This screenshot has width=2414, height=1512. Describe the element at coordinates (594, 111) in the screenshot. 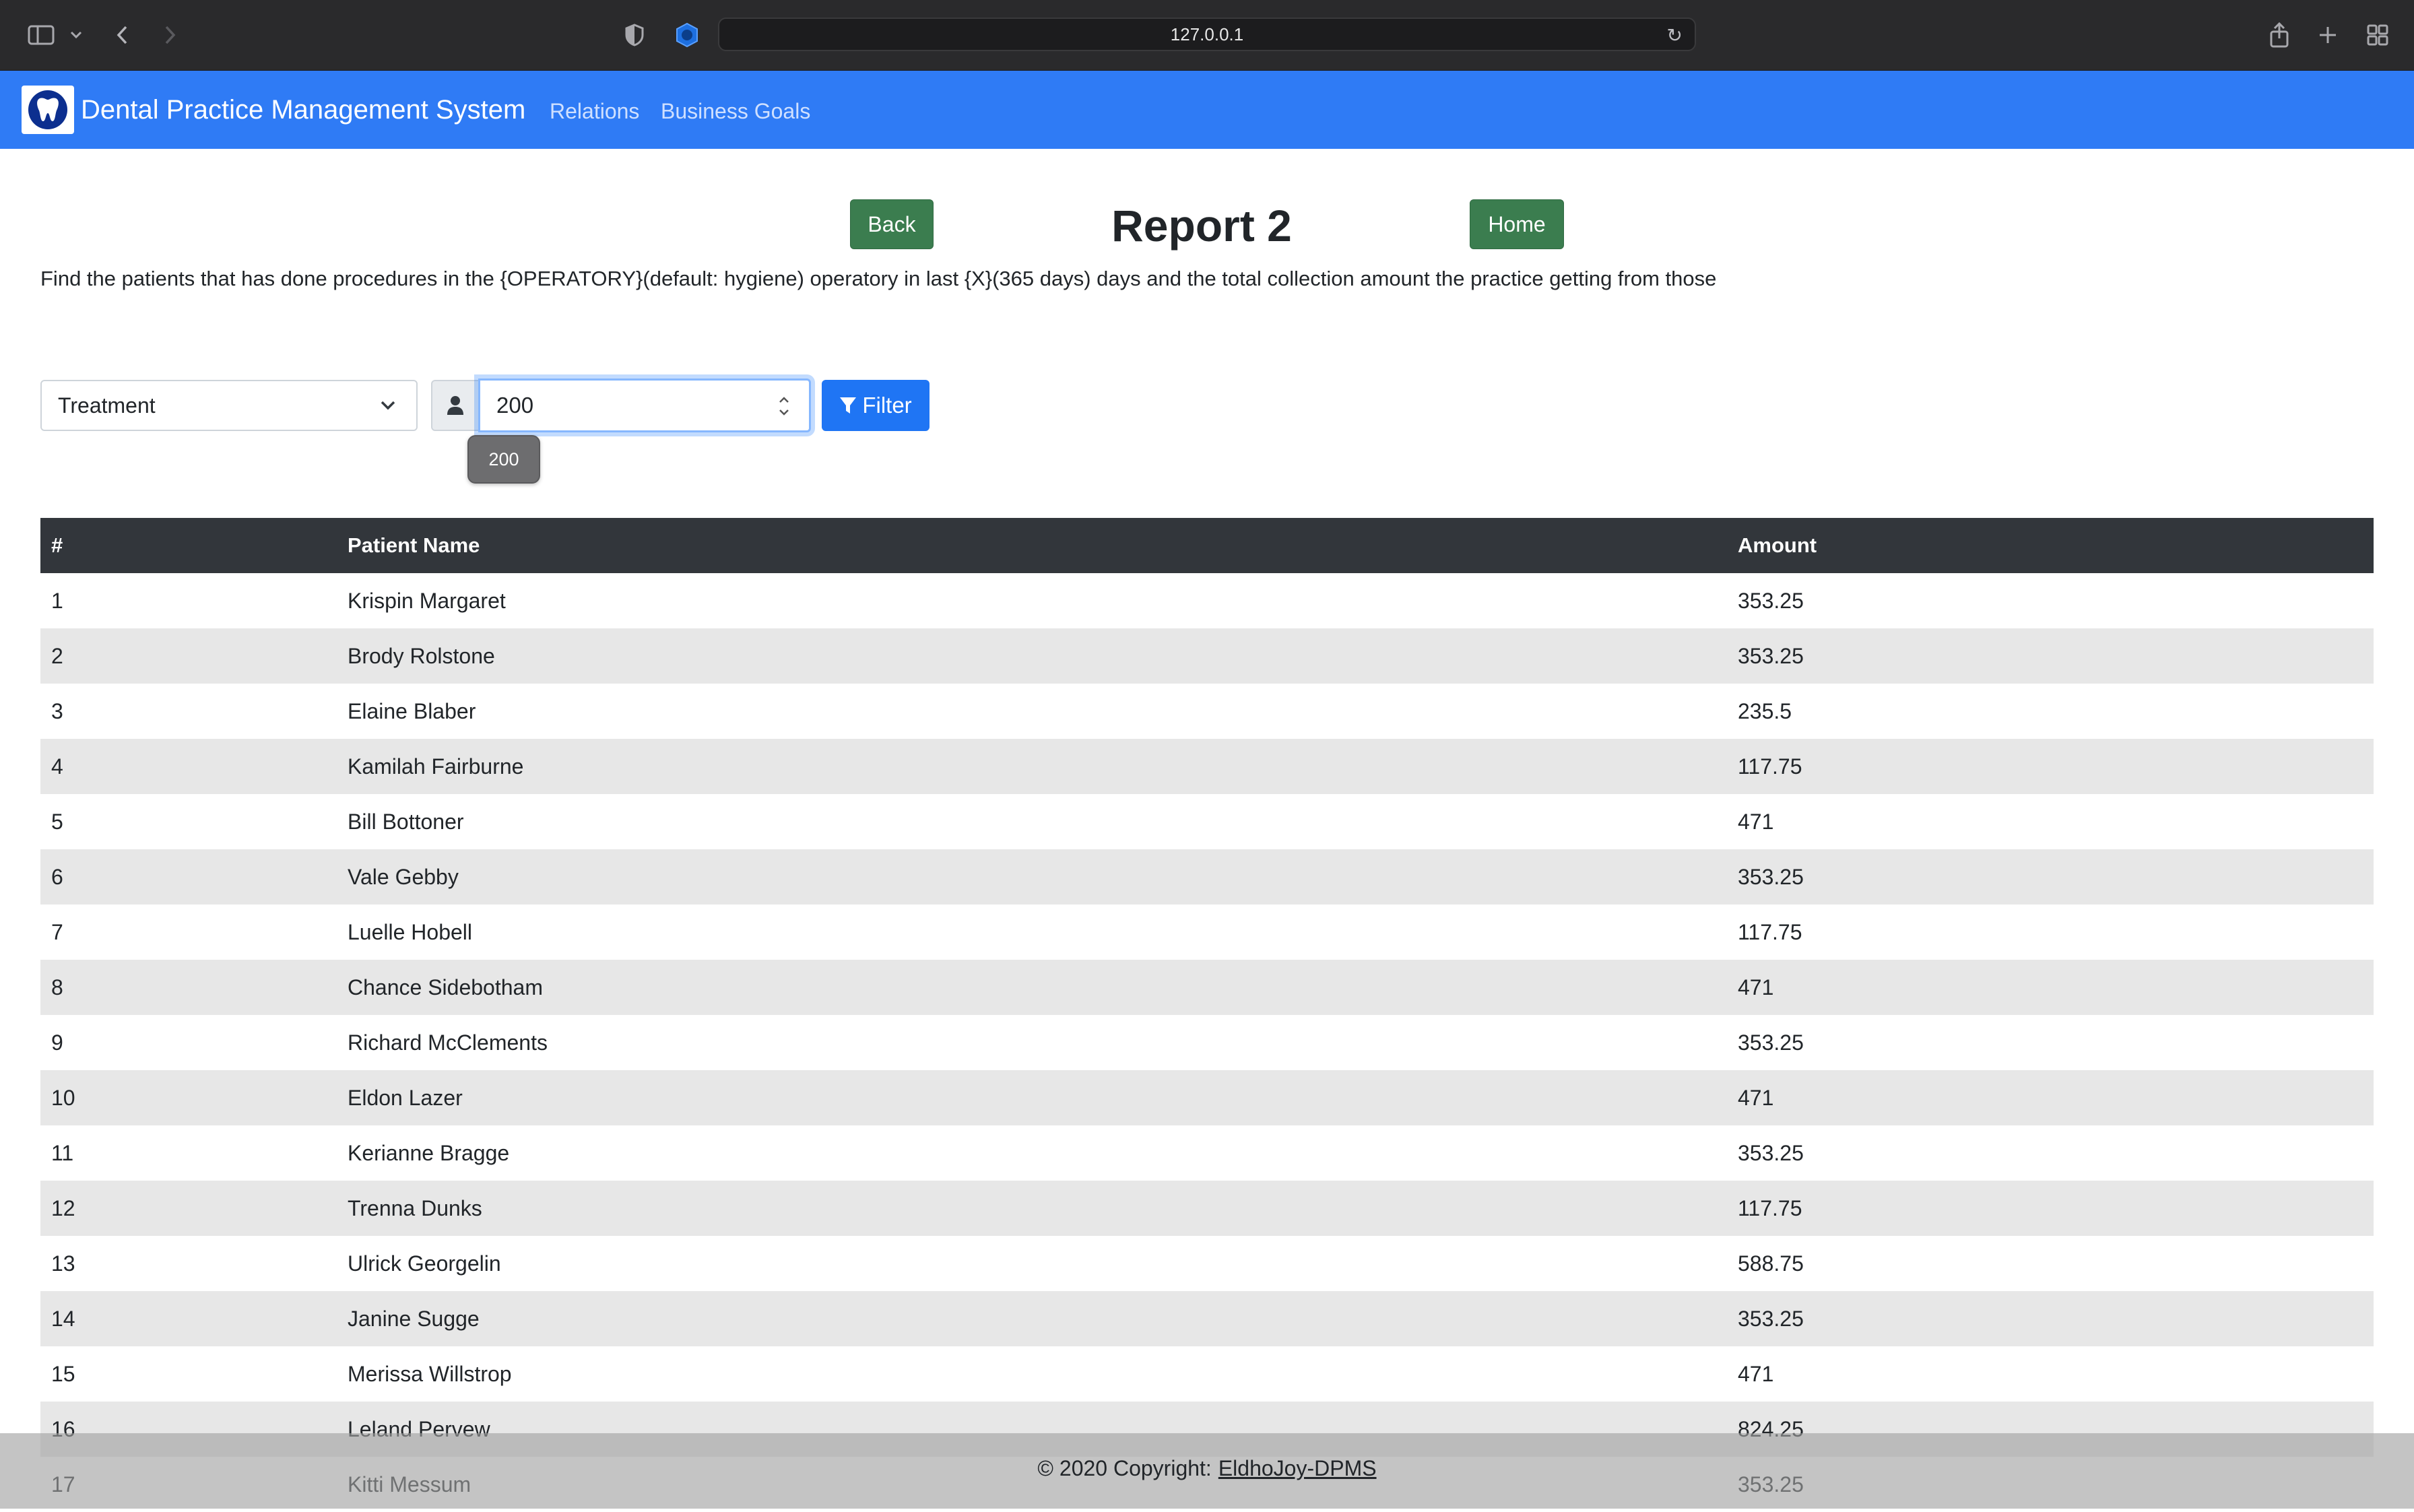

I see `nav-link-relations: Relations` at that location.